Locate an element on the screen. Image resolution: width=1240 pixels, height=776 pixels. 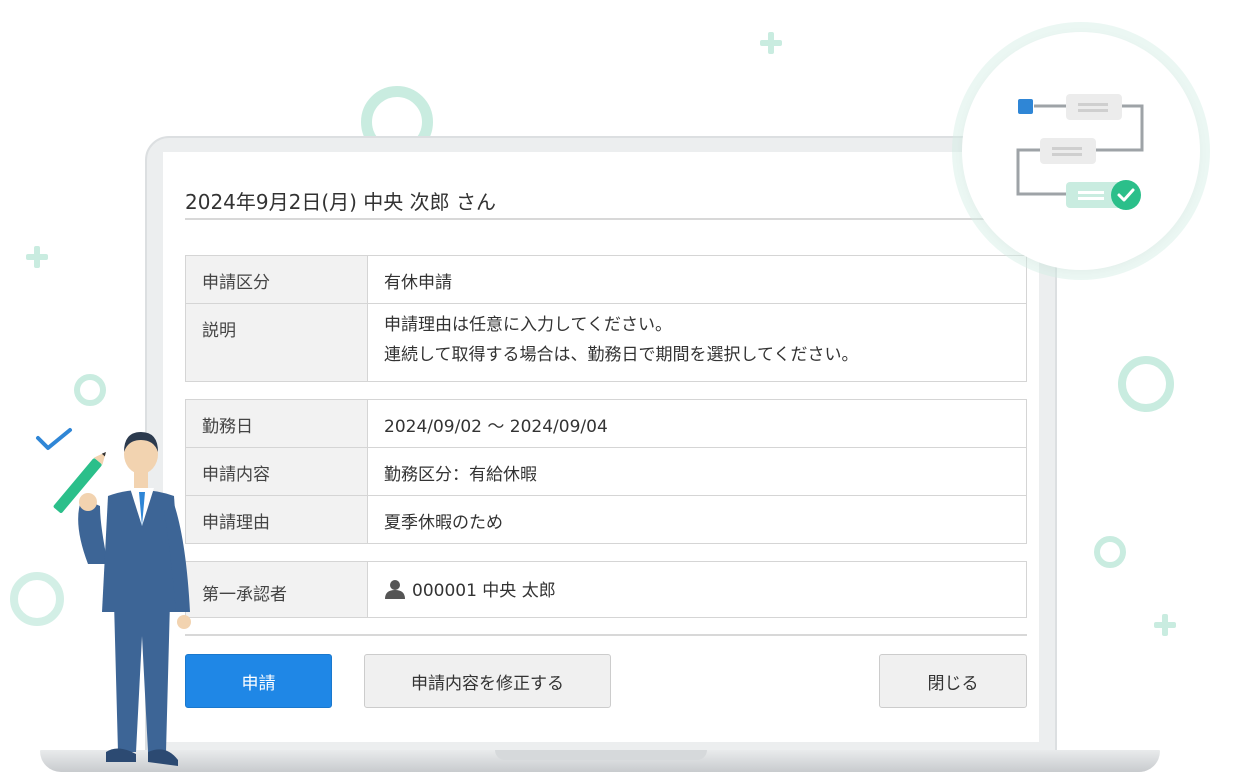
field-label: 申請内容 is located at coordinates (276, 471).